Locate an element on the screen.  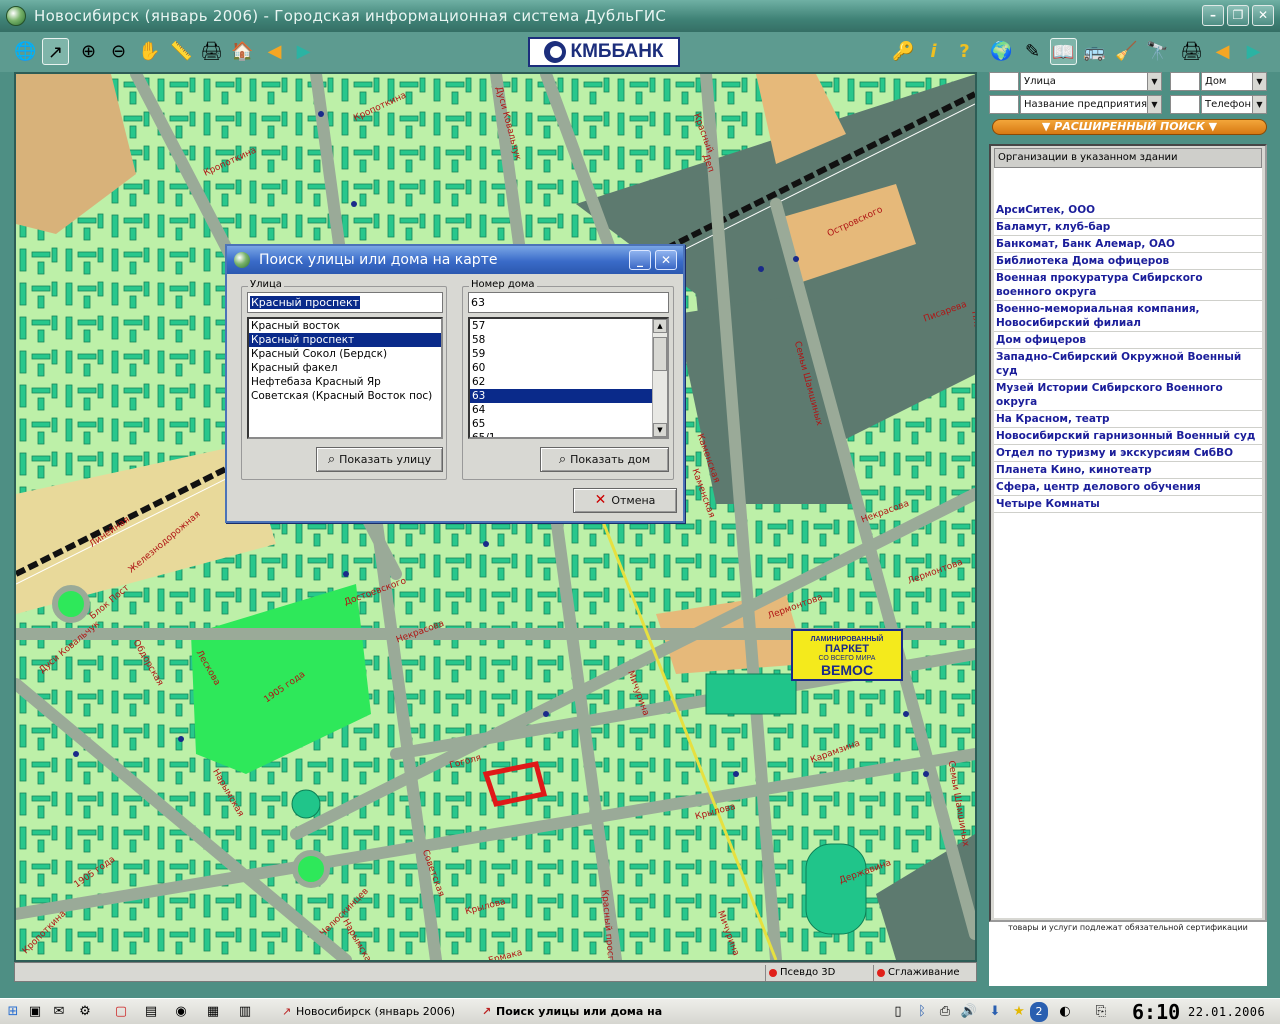
org-list-item: Планета Кино, кинотеатр is located at coordinates (1128, 470).